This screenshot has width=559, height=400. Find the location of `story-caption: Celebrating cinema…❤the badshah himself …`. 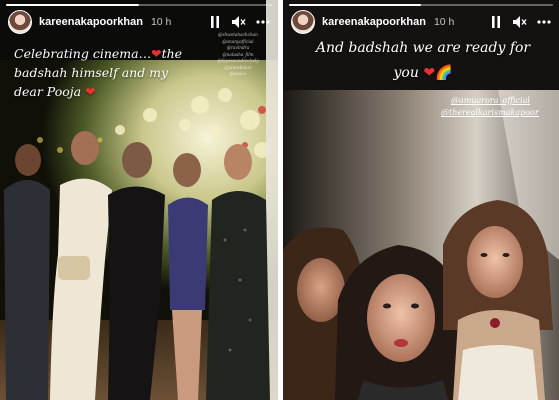

story-caption: Celebrating cinema…❤the badshah himself … is located at coordinates (106, 72).